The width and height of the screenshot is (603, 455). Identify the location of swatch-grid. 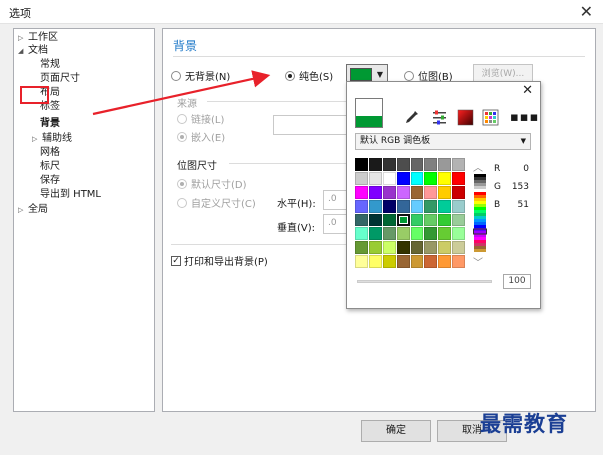
(410, 213).